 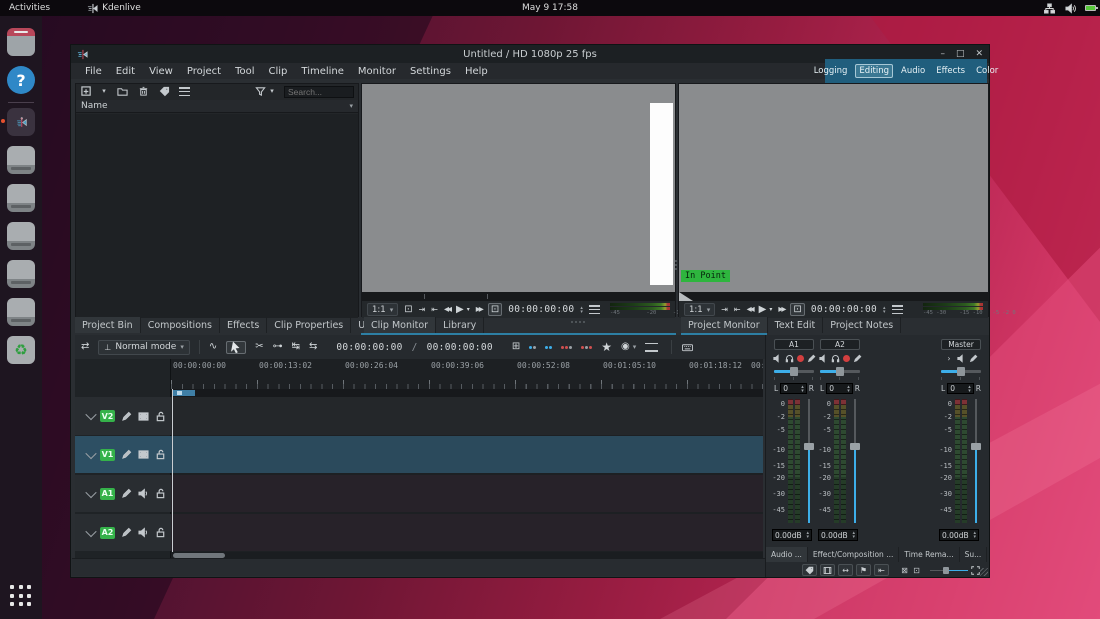 What do you see at coordinates (979, 54) in the screenshot?
I see `close-button: ✕` at bounding box center [979, 54].